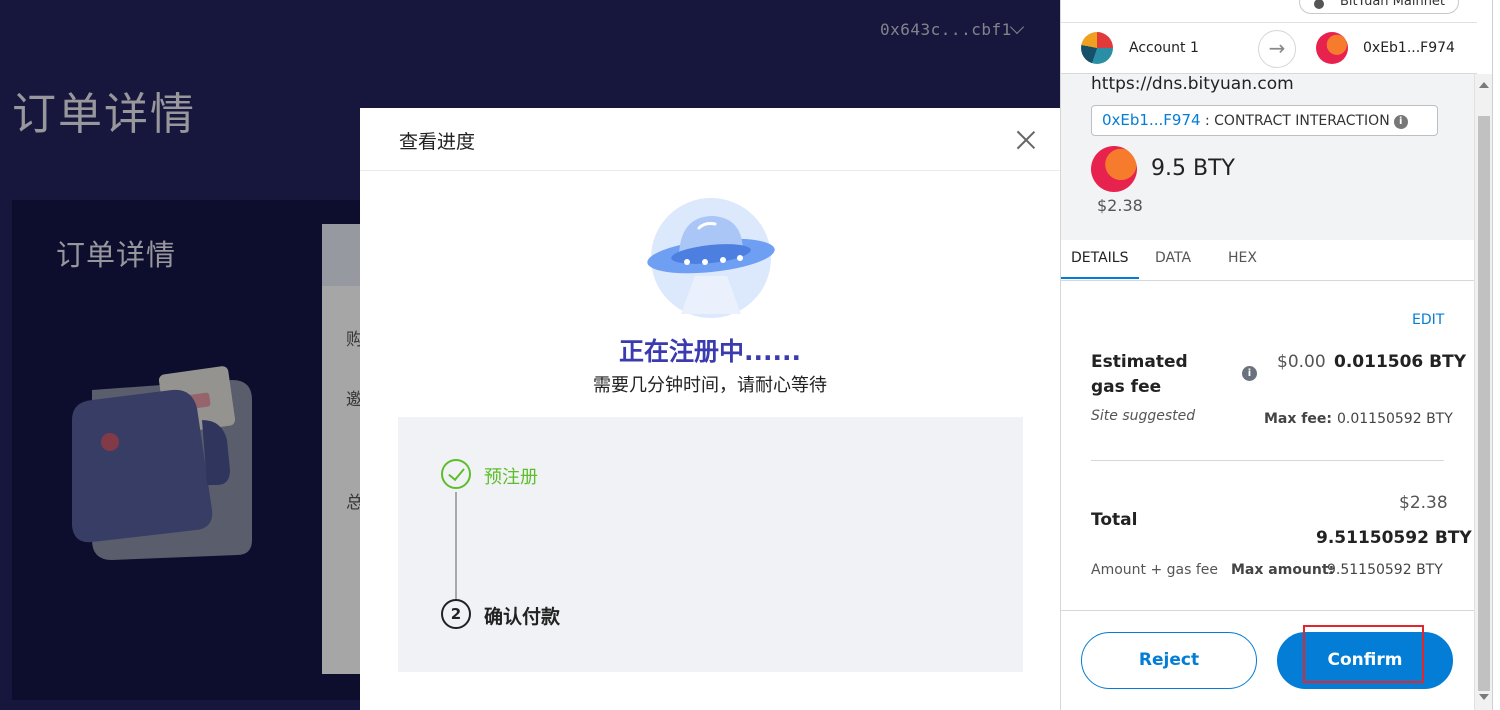 This screenshot has width=1500, height=710. What do you see at coordinates (1365, 660) in the screenshot?
I see `confirm-button: Confirm` at bounding box center [1365, 660].